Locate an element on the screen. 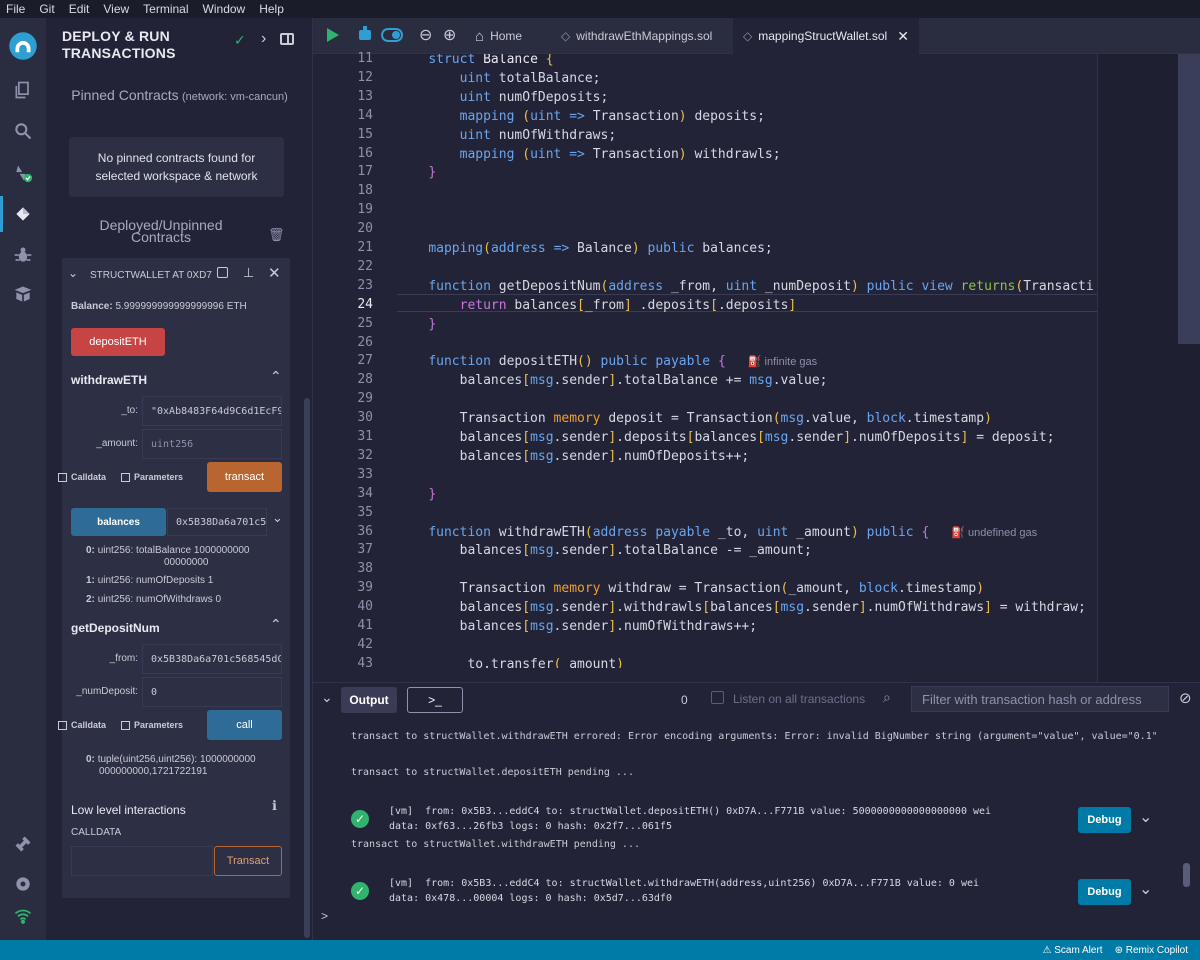 The image size is (1200, 960). close-icon: ✕ is located at coordinates (274, 273).